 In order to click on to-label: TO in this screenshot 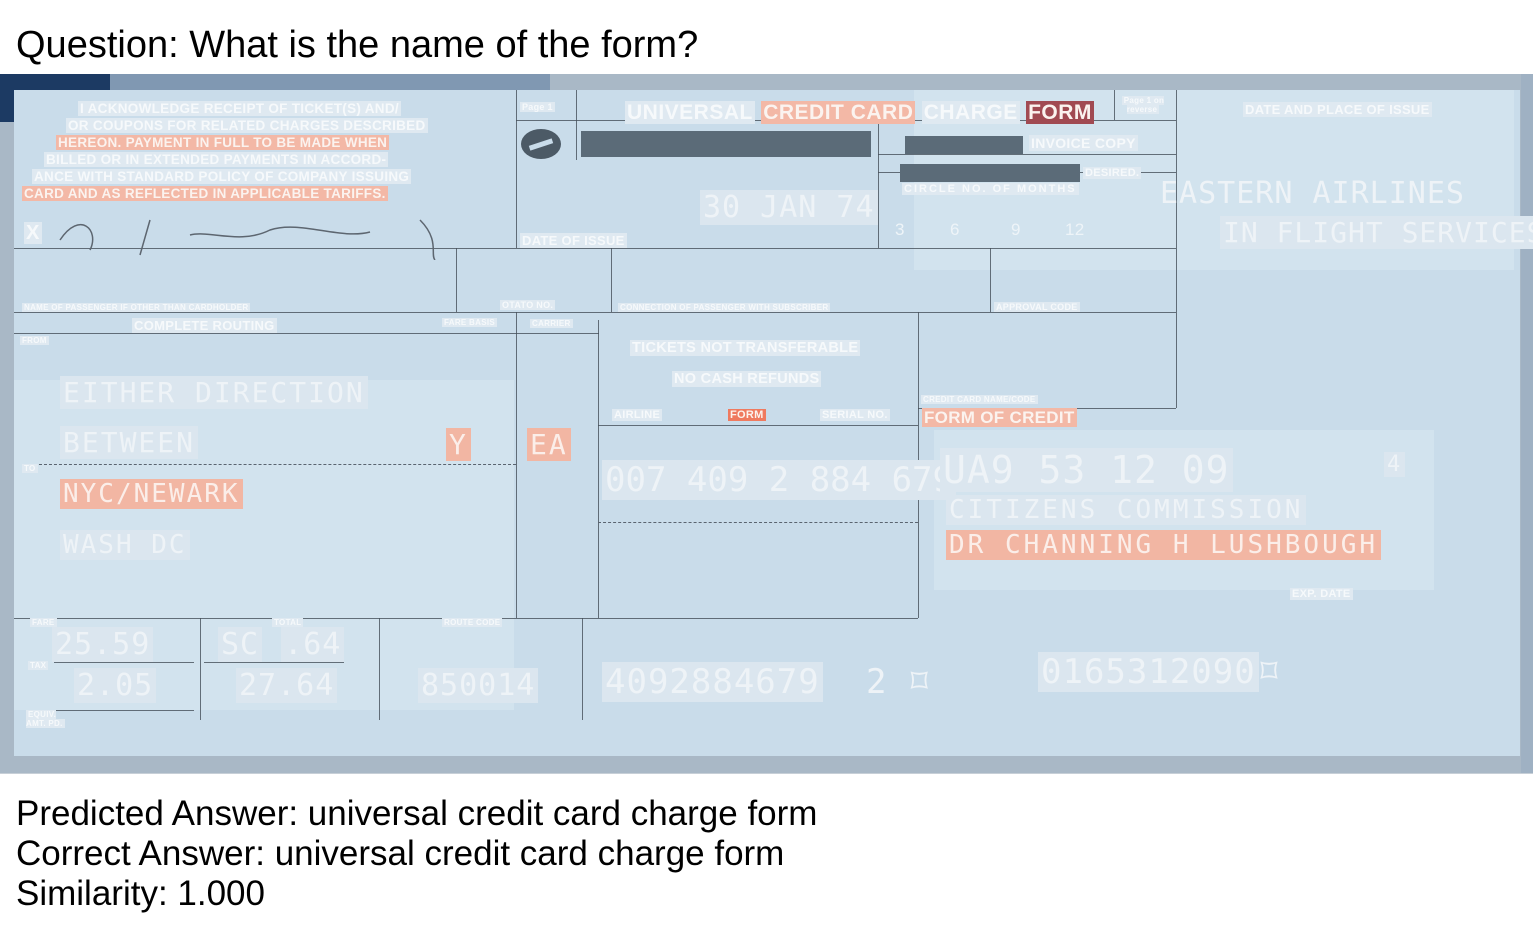, I will do `click(30, 468)`.